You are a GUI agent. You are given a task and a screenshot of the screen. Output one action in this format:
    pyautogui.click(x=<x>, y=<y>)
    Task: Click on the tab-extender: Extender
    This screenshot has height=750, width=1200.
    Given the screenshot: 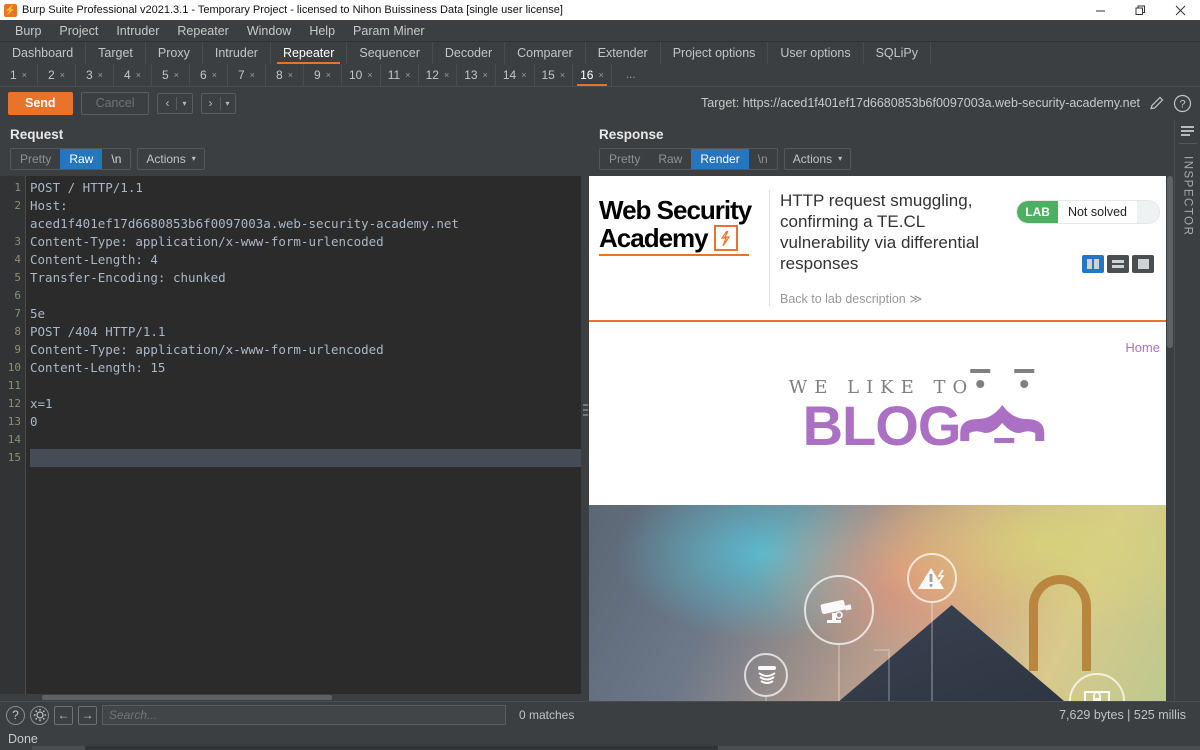 What is the action you would take?
    pyautogui.click(x=623, y=53)
    